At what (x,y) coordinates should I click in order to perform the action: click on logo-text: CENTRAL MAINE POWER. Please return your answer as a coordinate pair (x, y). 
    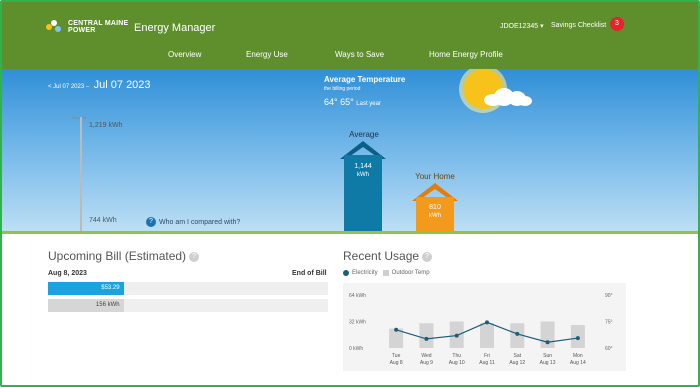
    Looking at the image, I should click on (98, 27).